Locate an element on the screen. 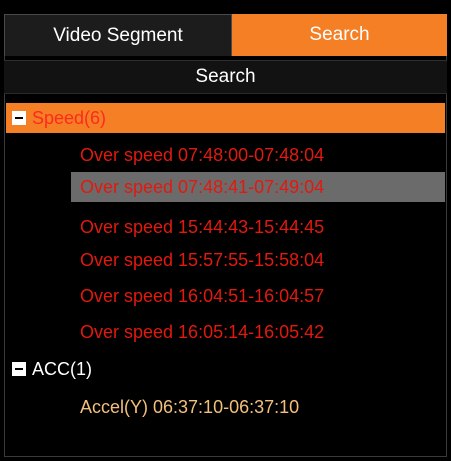 This screenshot has height=461, width=451. tree-item: Accel(Y) 06:37:10-06:37:10 is located at coordinates (258, 407).